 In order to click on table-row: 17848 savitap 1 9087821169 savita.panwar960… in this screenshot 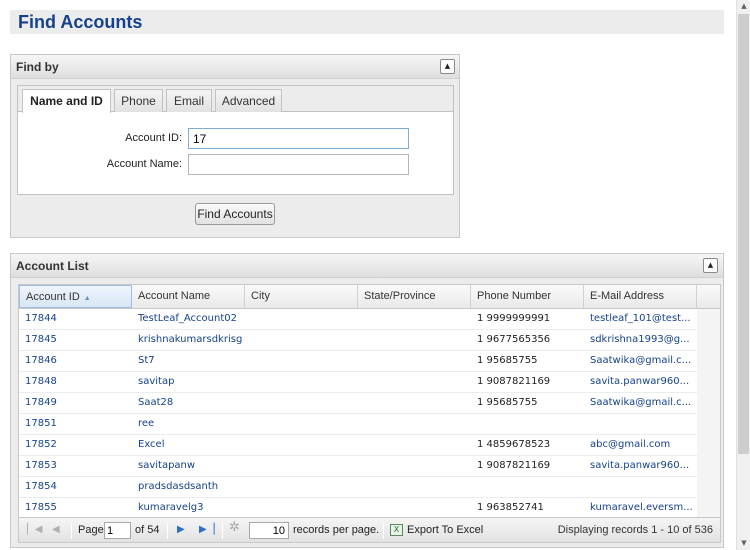, I will do `click(358, 382)`.